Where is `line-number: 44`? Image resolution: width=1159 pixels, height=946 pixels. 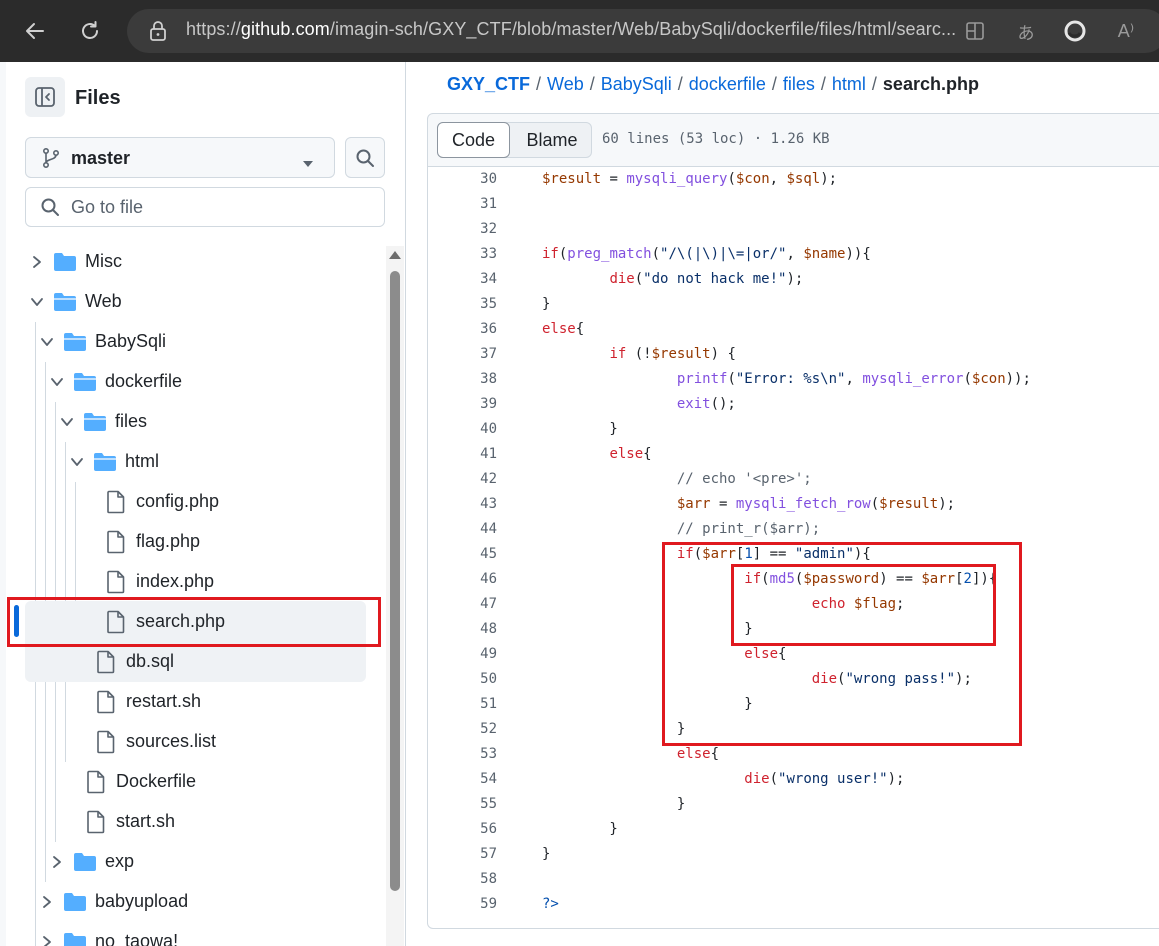
line-number: 44 is located at coordinates (462, 529).